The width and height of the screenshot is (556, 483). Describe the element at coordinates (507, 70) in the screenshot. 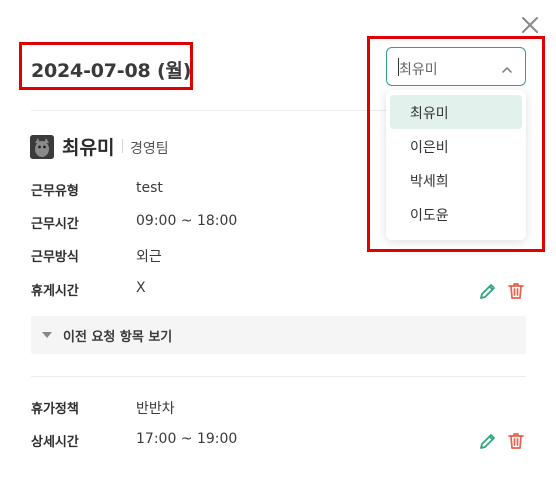

I see `chevron-up-icon` at that location.